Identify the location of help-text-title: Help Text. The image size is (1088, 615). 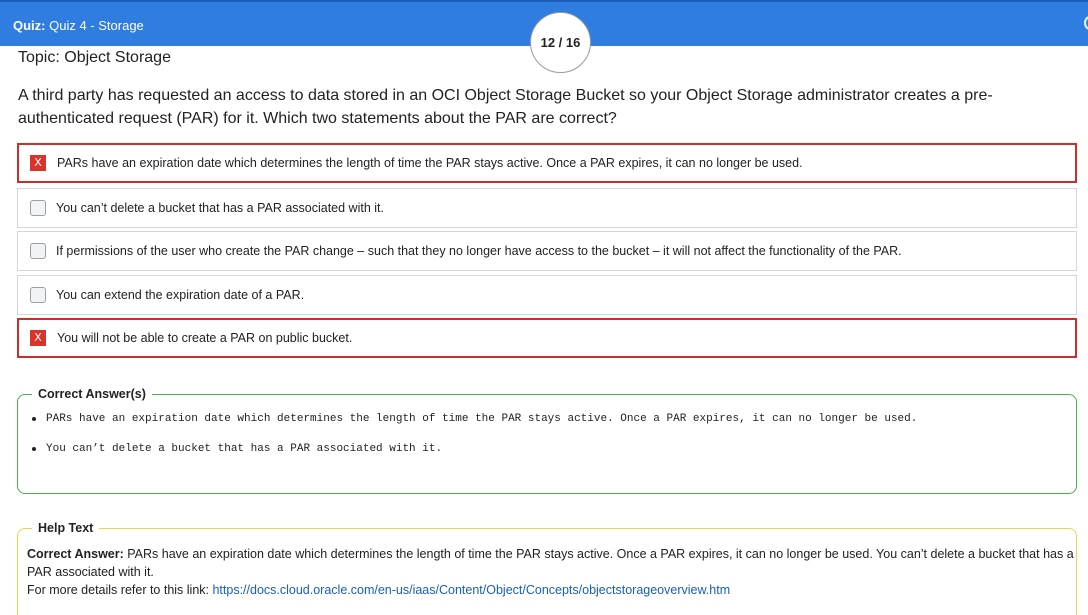
(66, 528).